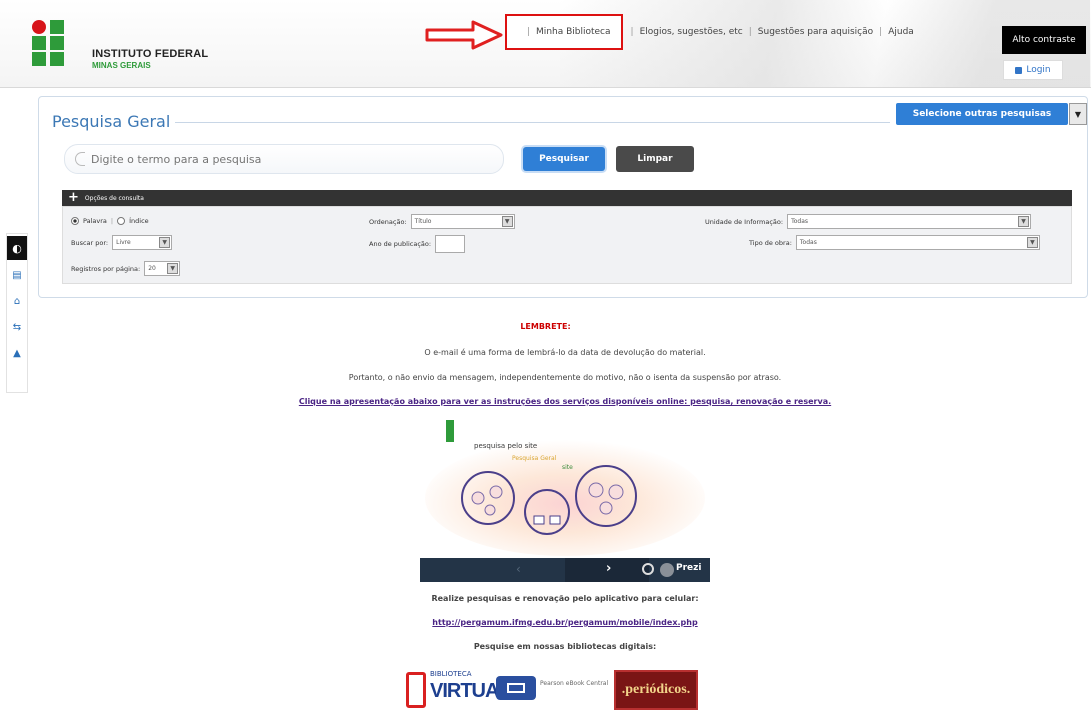 The image size is (1091, 723). Describe the element at coordinates (691, 32) in the screenshot. I see `nav-elogios: Elogios, sugestões, etc` at that location.